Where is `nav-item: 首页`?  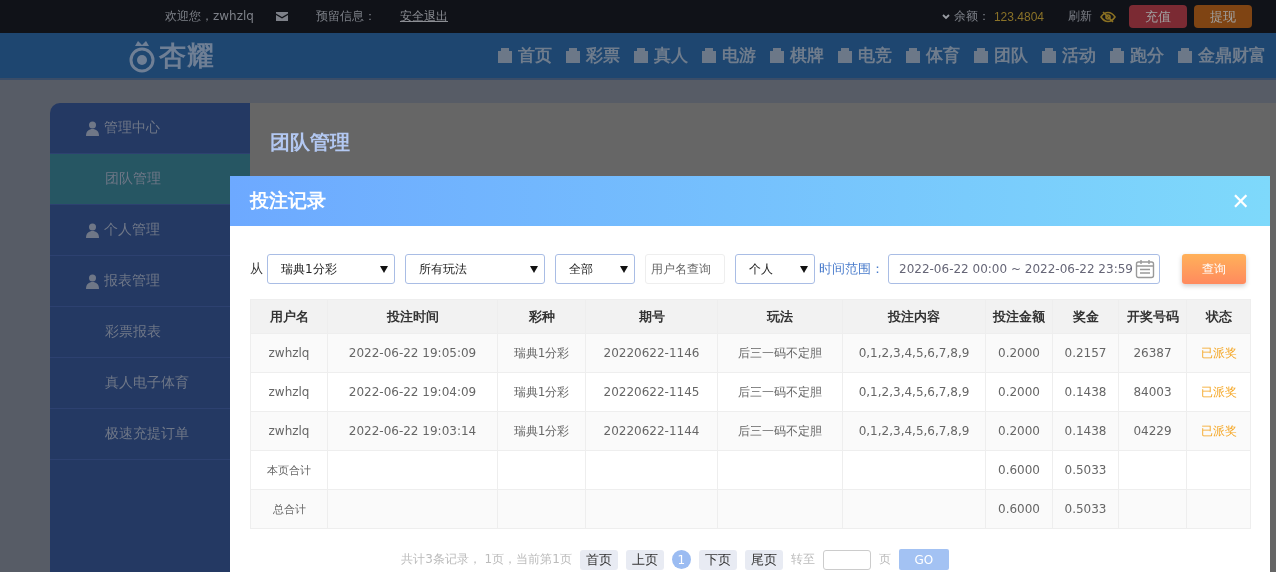
nav-item: 首页 is located at coordinates (524, 55).